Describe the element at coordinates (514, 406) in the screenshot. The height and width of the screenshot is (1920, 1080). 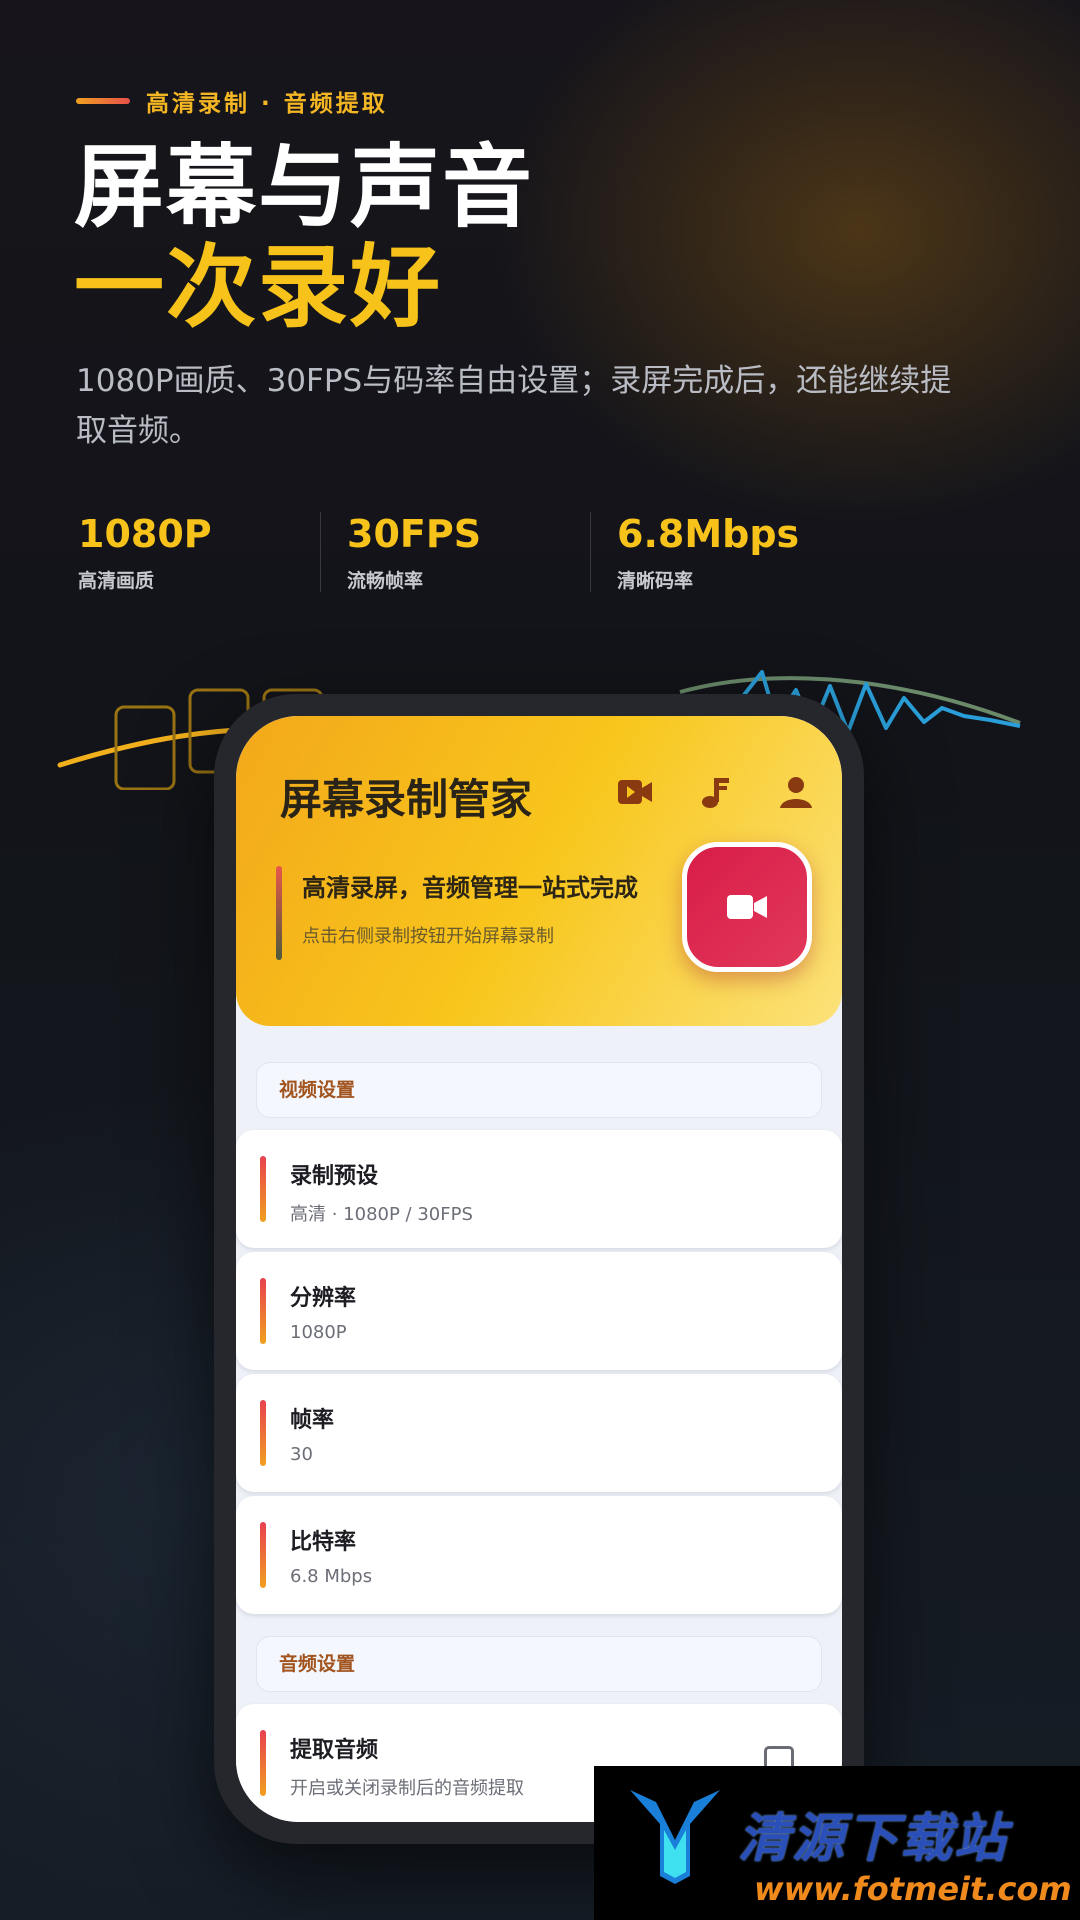
I see `promo-description: 1080P画质、30FPS与码率自由设置；录屏完成后，还能继续提取音频。` at that location.